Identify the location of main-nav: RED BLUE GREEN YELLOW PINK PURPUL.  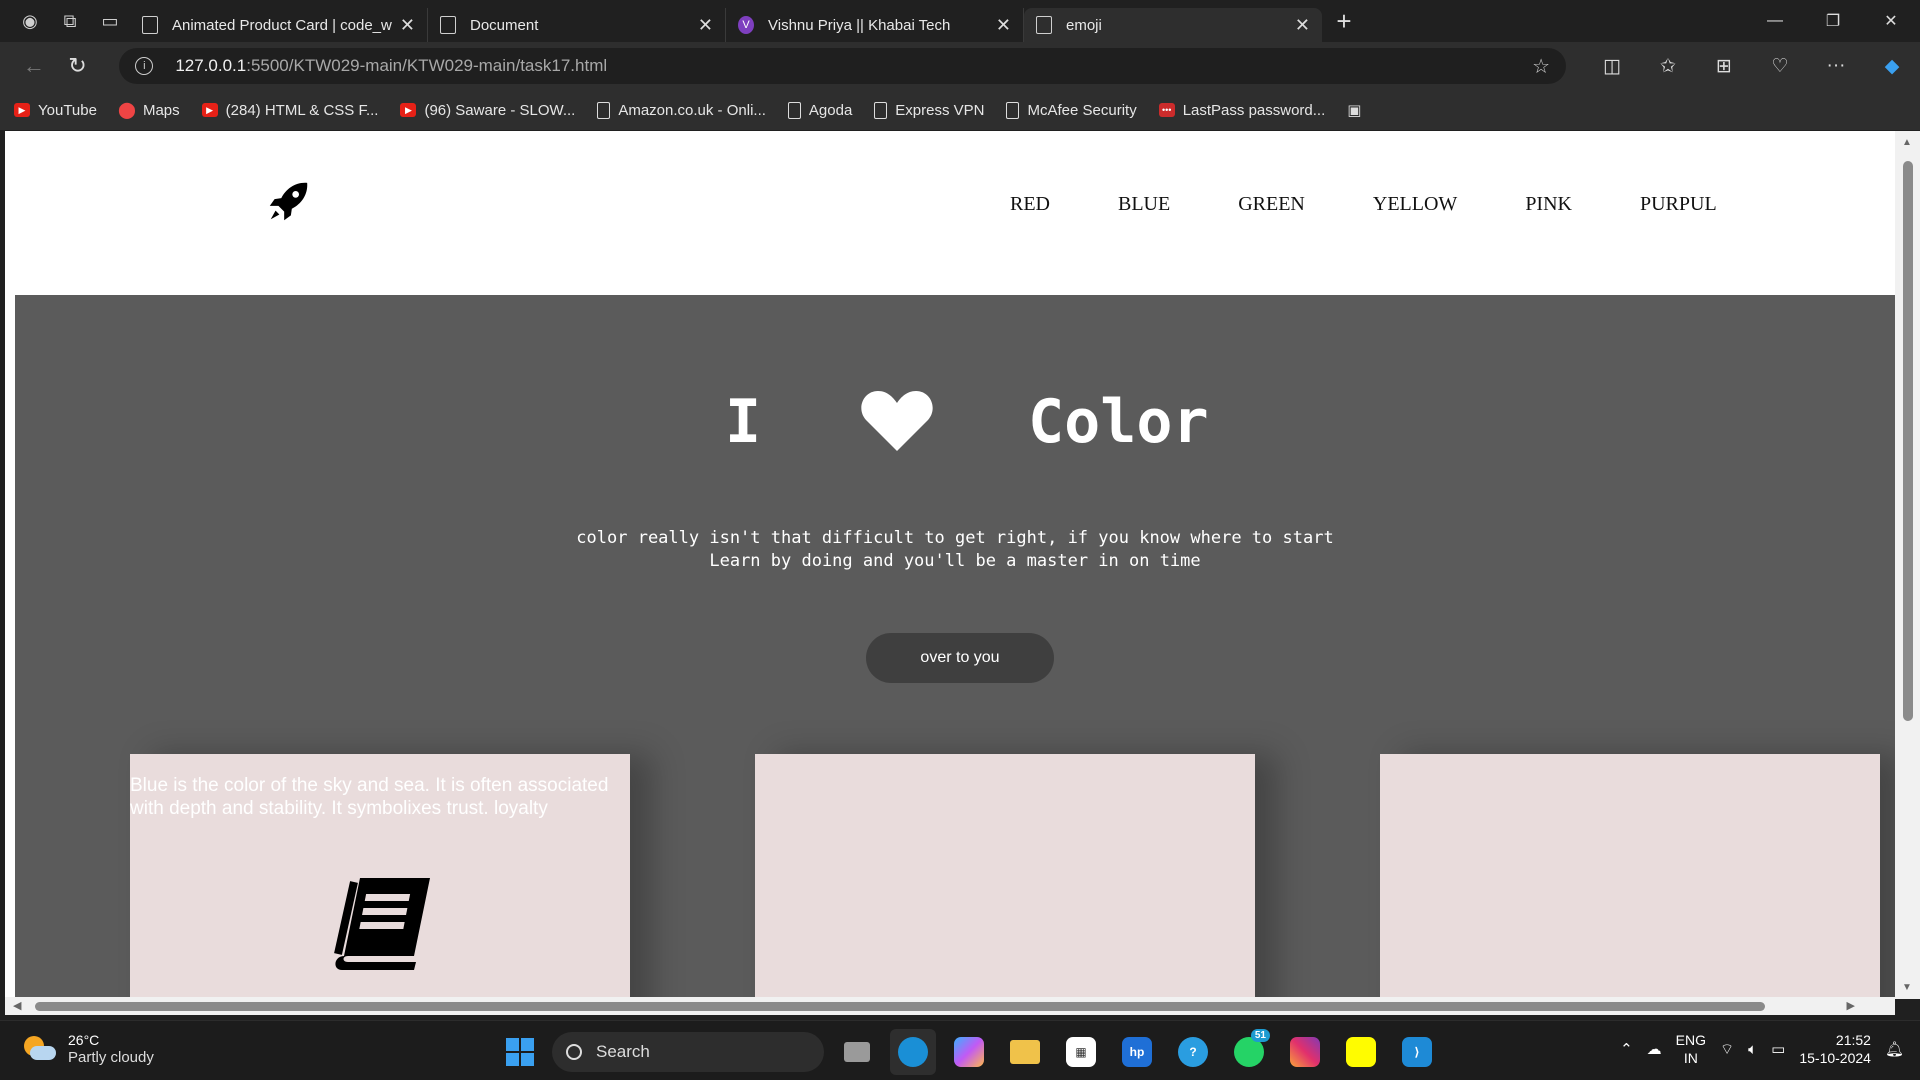
(1397, 204).